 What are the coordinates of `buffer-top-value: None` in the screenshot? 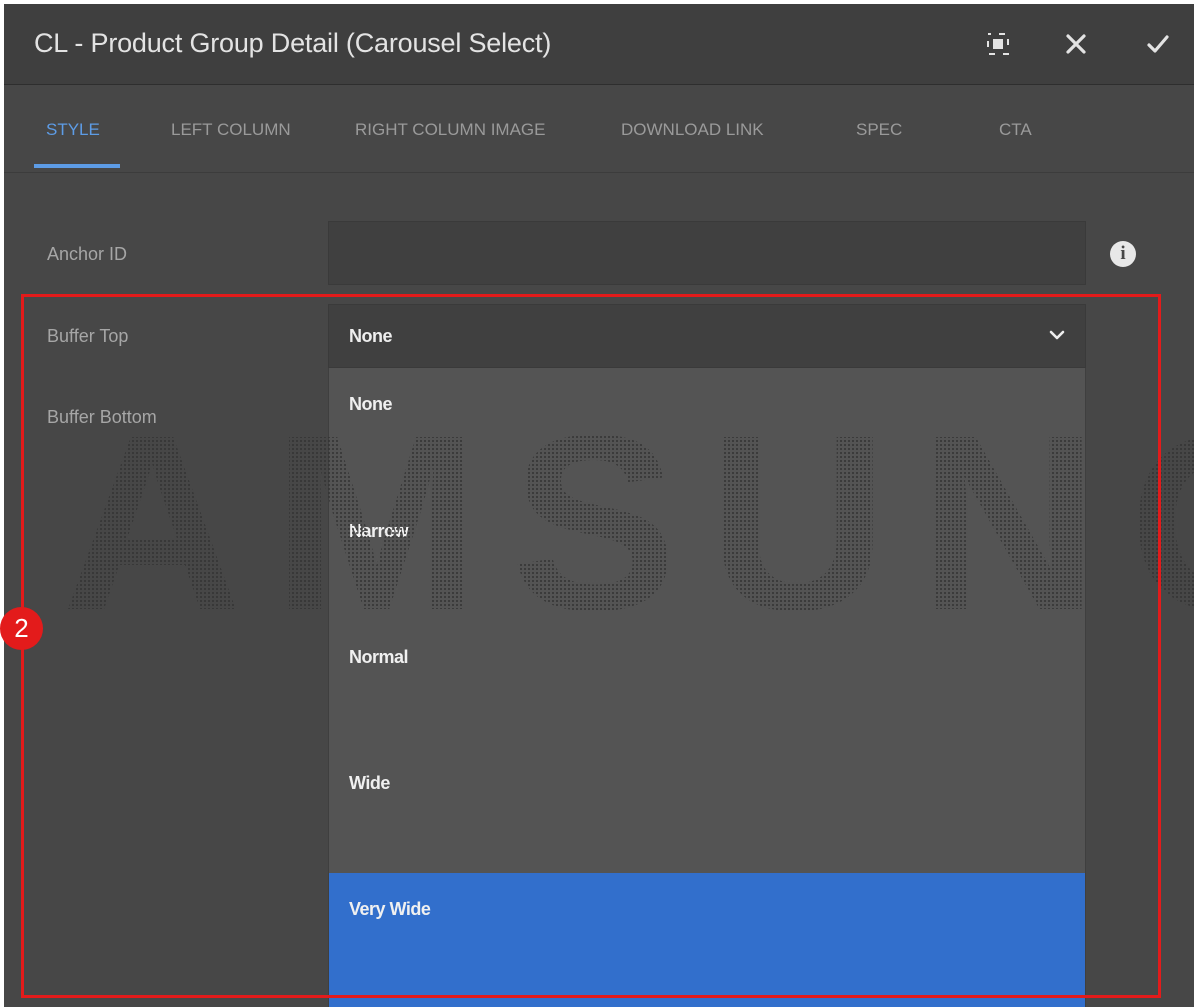 It's located at (371, 336).